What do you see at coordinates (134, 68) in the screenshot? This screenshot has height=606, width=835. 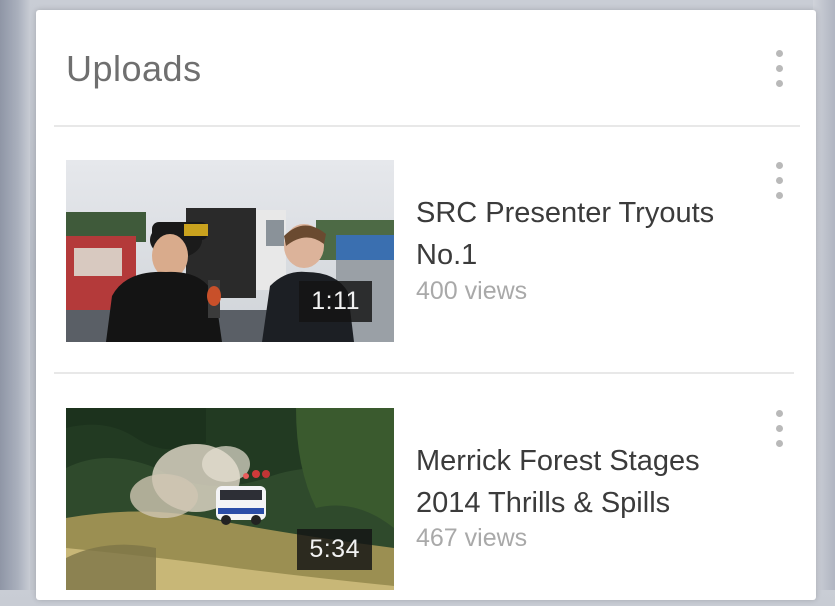 I see `uploads-title: Uploads` at bounding box center [134, 68].